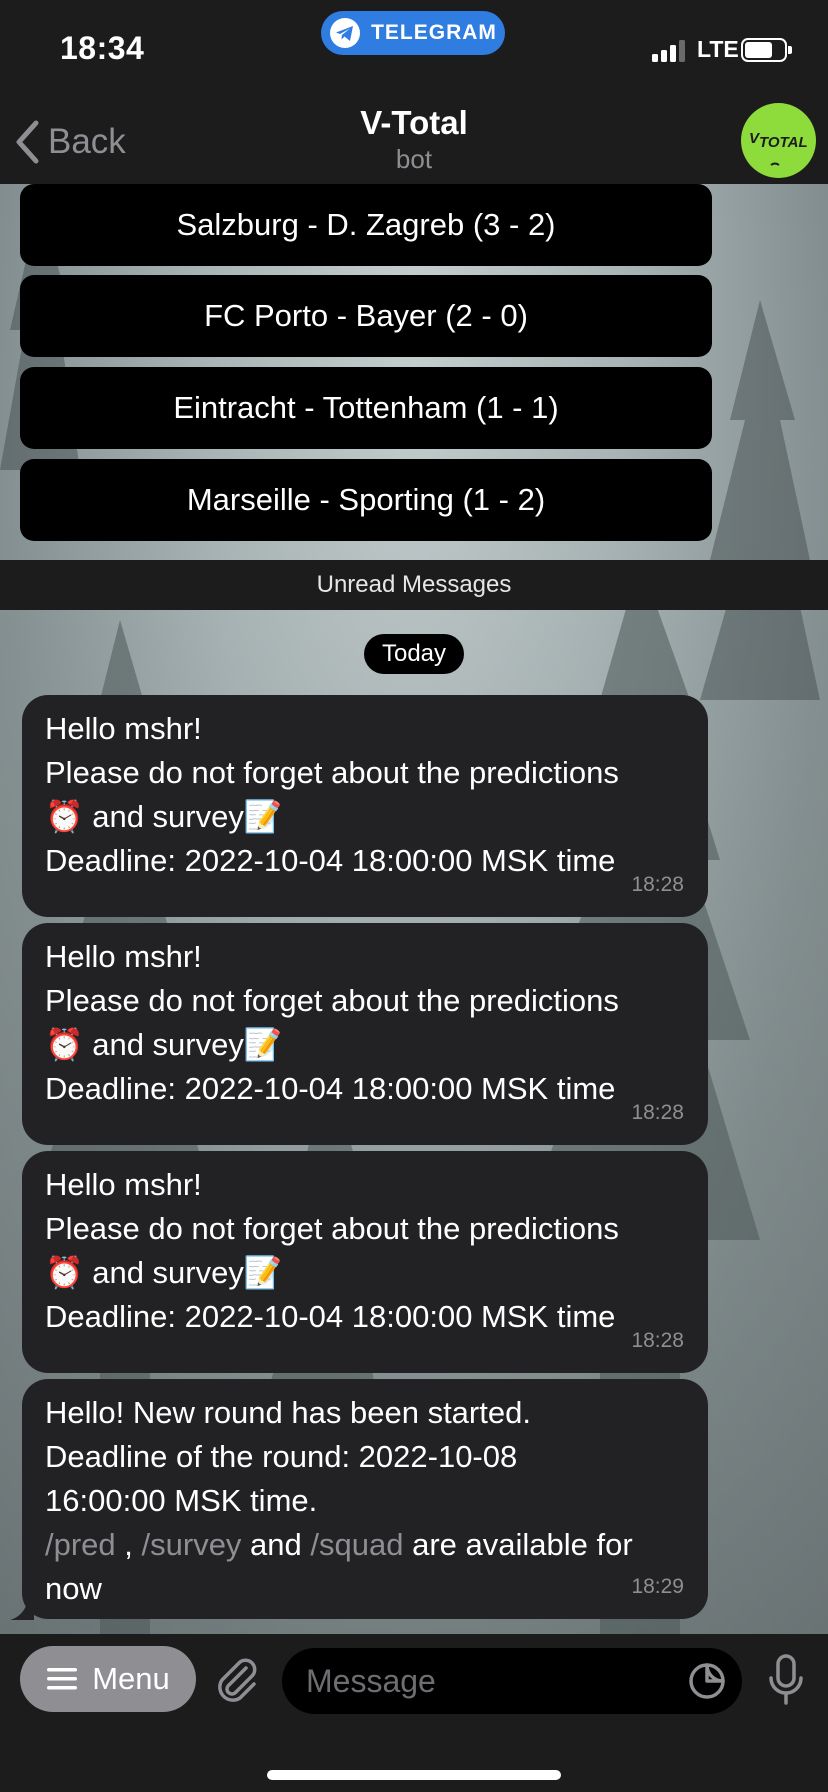 Image resolution: width=828 pixels, height=1792 pixels. What do you see at coordinates (276, 1544) in the screenshot?
I see `commands-and: and` at bounding box center [276, 1544].